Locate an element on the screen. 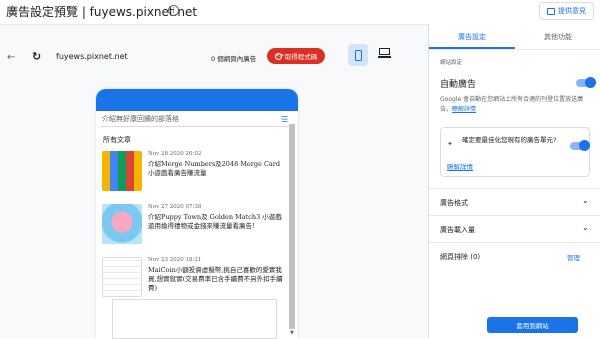 Image resolution: width=600 pixels, height=339 pixels. panel-tabs: 廣告設定 其他功能 is located at coordinates (514, 37).